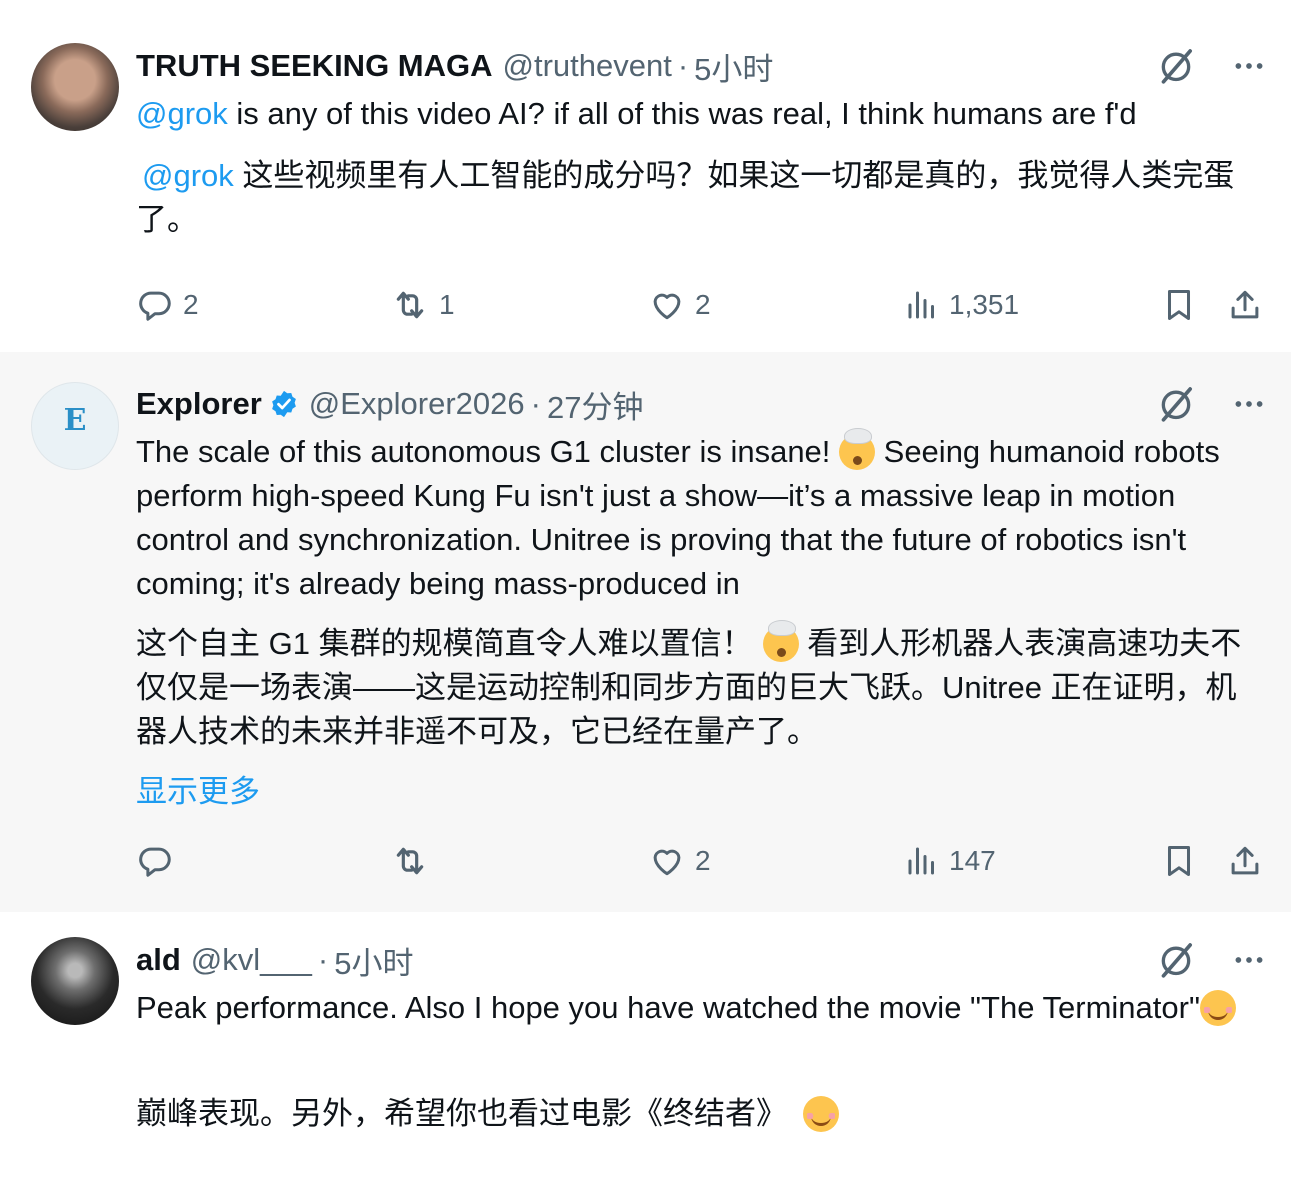 This screenshot has height=1180, width=1298. I want to click on show-more-link: 显示更多, so click(198, 791).